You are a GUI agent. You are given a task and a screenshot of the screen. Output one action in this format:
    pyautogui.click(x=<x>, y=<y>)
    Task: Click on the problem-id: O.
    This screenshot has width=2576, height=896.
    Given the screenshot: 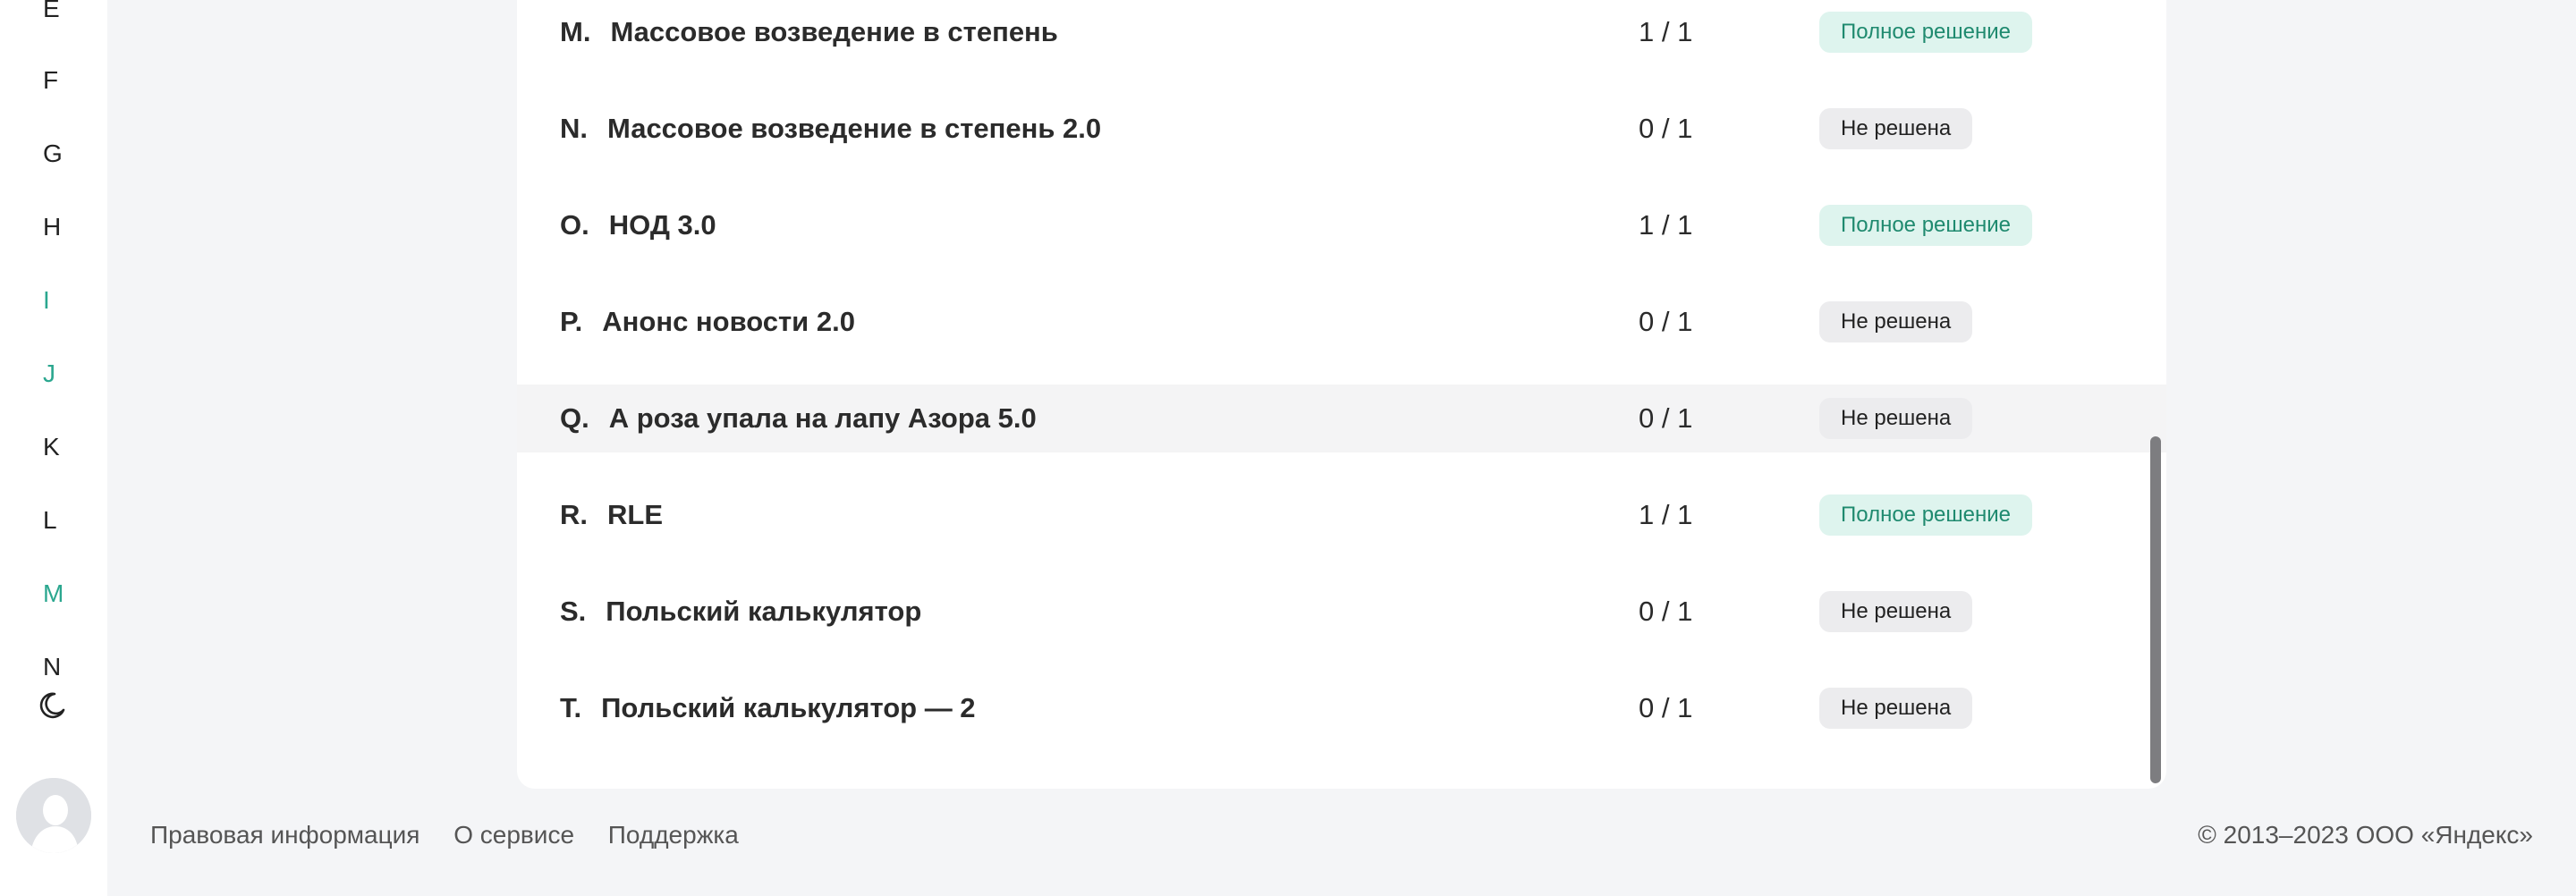 What is the action you would take?
    pyautogui.click(x=574, y=225)
    